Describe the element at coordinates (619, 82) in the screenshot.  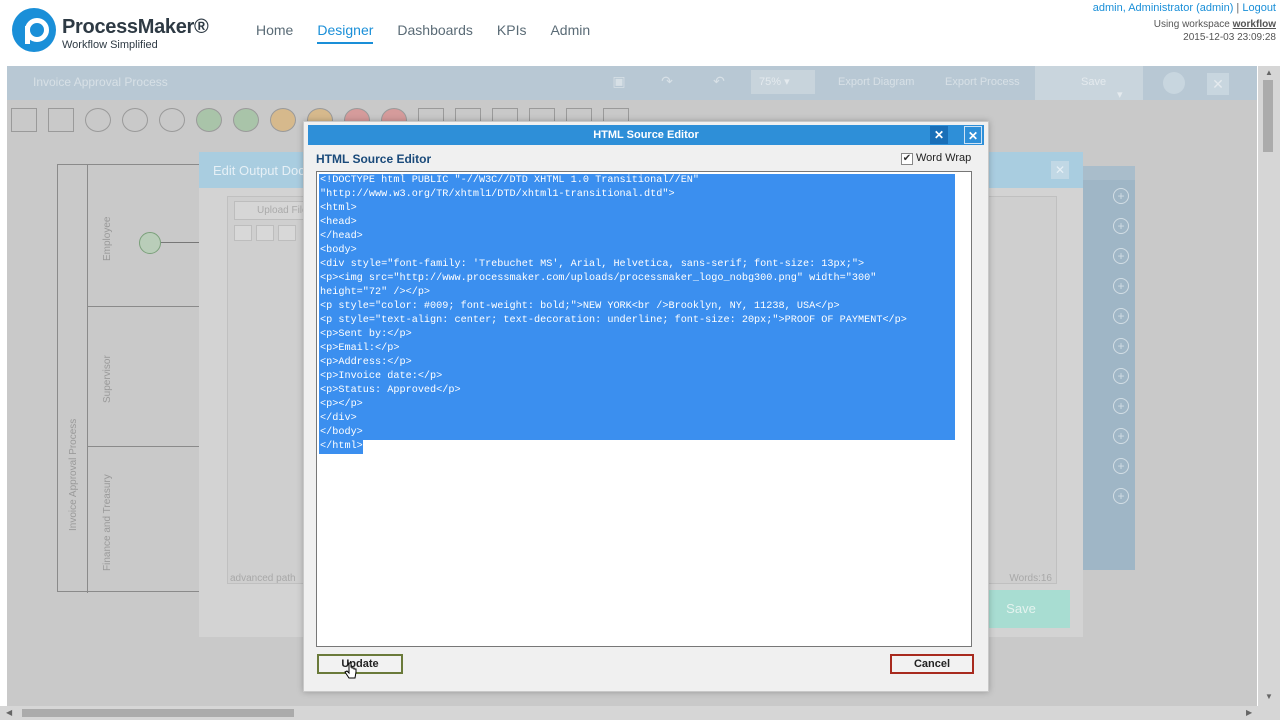
I see `fullscreen-icon: ▣` at that location.